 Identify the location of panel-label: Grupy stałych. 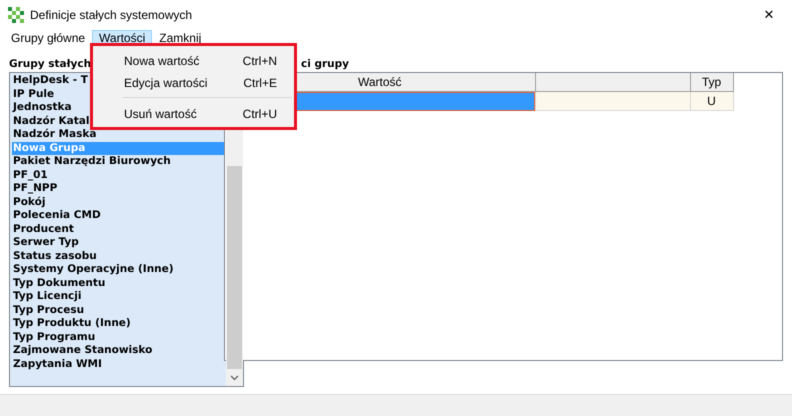
(50, 64).